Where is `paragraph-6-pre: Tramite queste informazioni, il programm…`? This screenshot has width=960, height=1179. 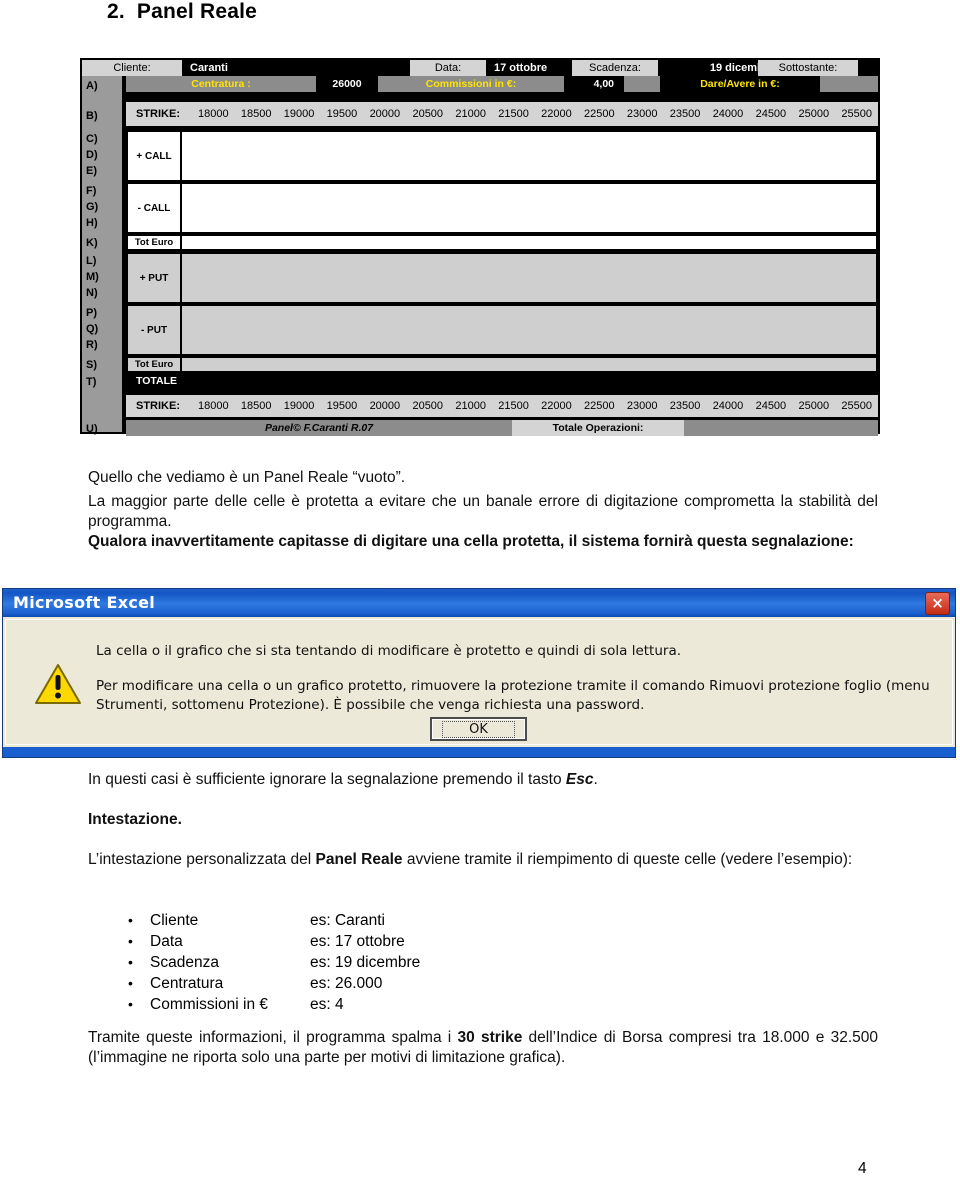
paragraph-6-pre: Tramite queste informazioni, il programm… is located at coordinates (273, 1037).